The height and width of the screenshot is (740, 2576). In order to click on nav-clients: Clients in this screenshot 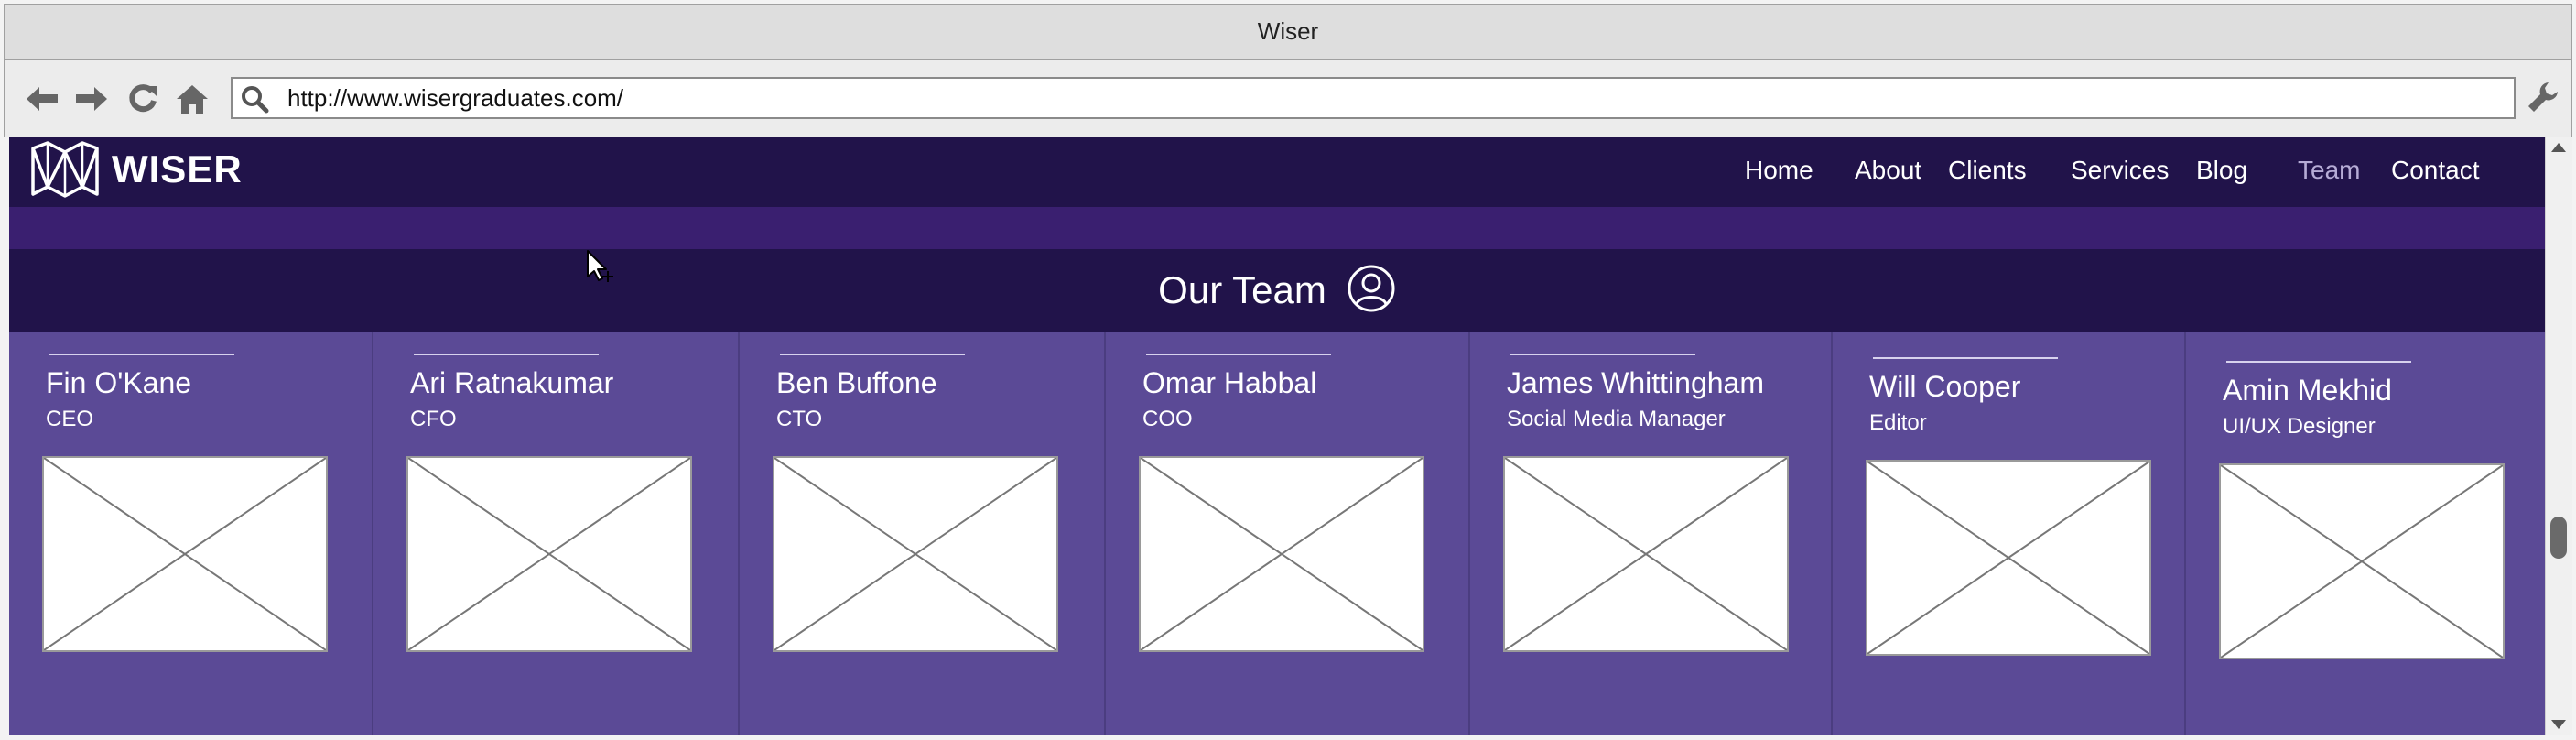, I will do `click(1988, 170)`.